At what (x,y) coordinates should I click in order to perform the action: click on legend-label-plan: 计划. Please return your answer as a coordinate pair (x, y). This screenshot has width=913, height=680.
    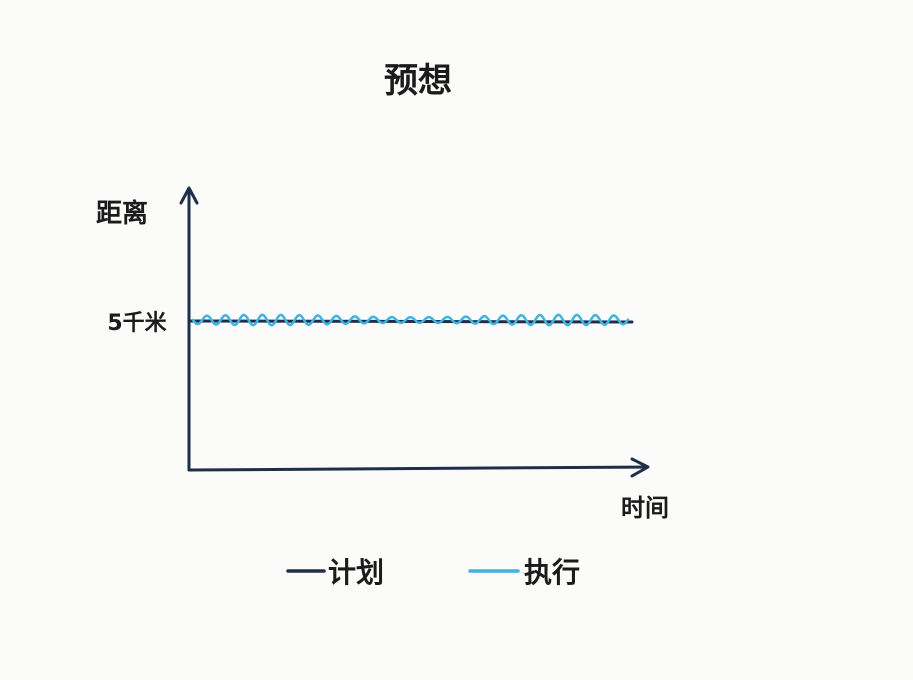
    Looking at the image, I should click on (356, 572).